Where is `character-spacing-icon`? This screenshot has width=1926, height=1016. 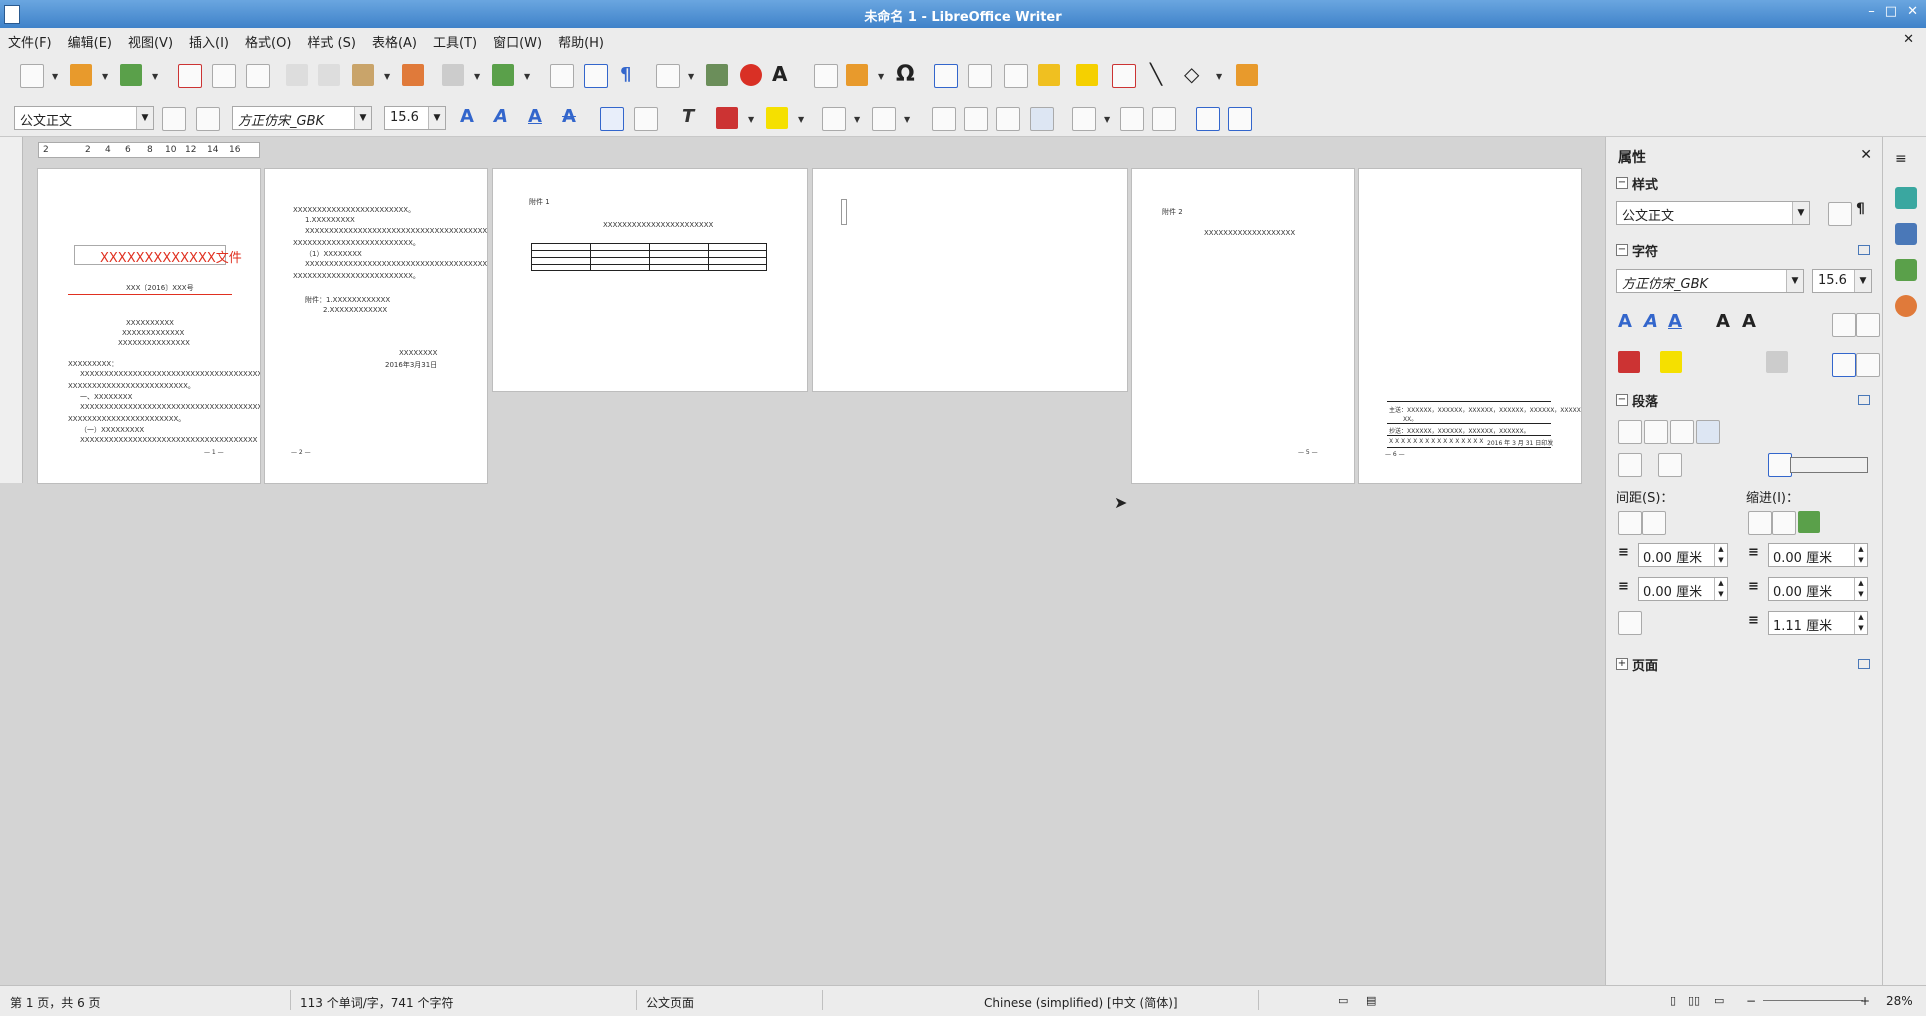 character-spacing-icon is located at coordinates (1777, 362).